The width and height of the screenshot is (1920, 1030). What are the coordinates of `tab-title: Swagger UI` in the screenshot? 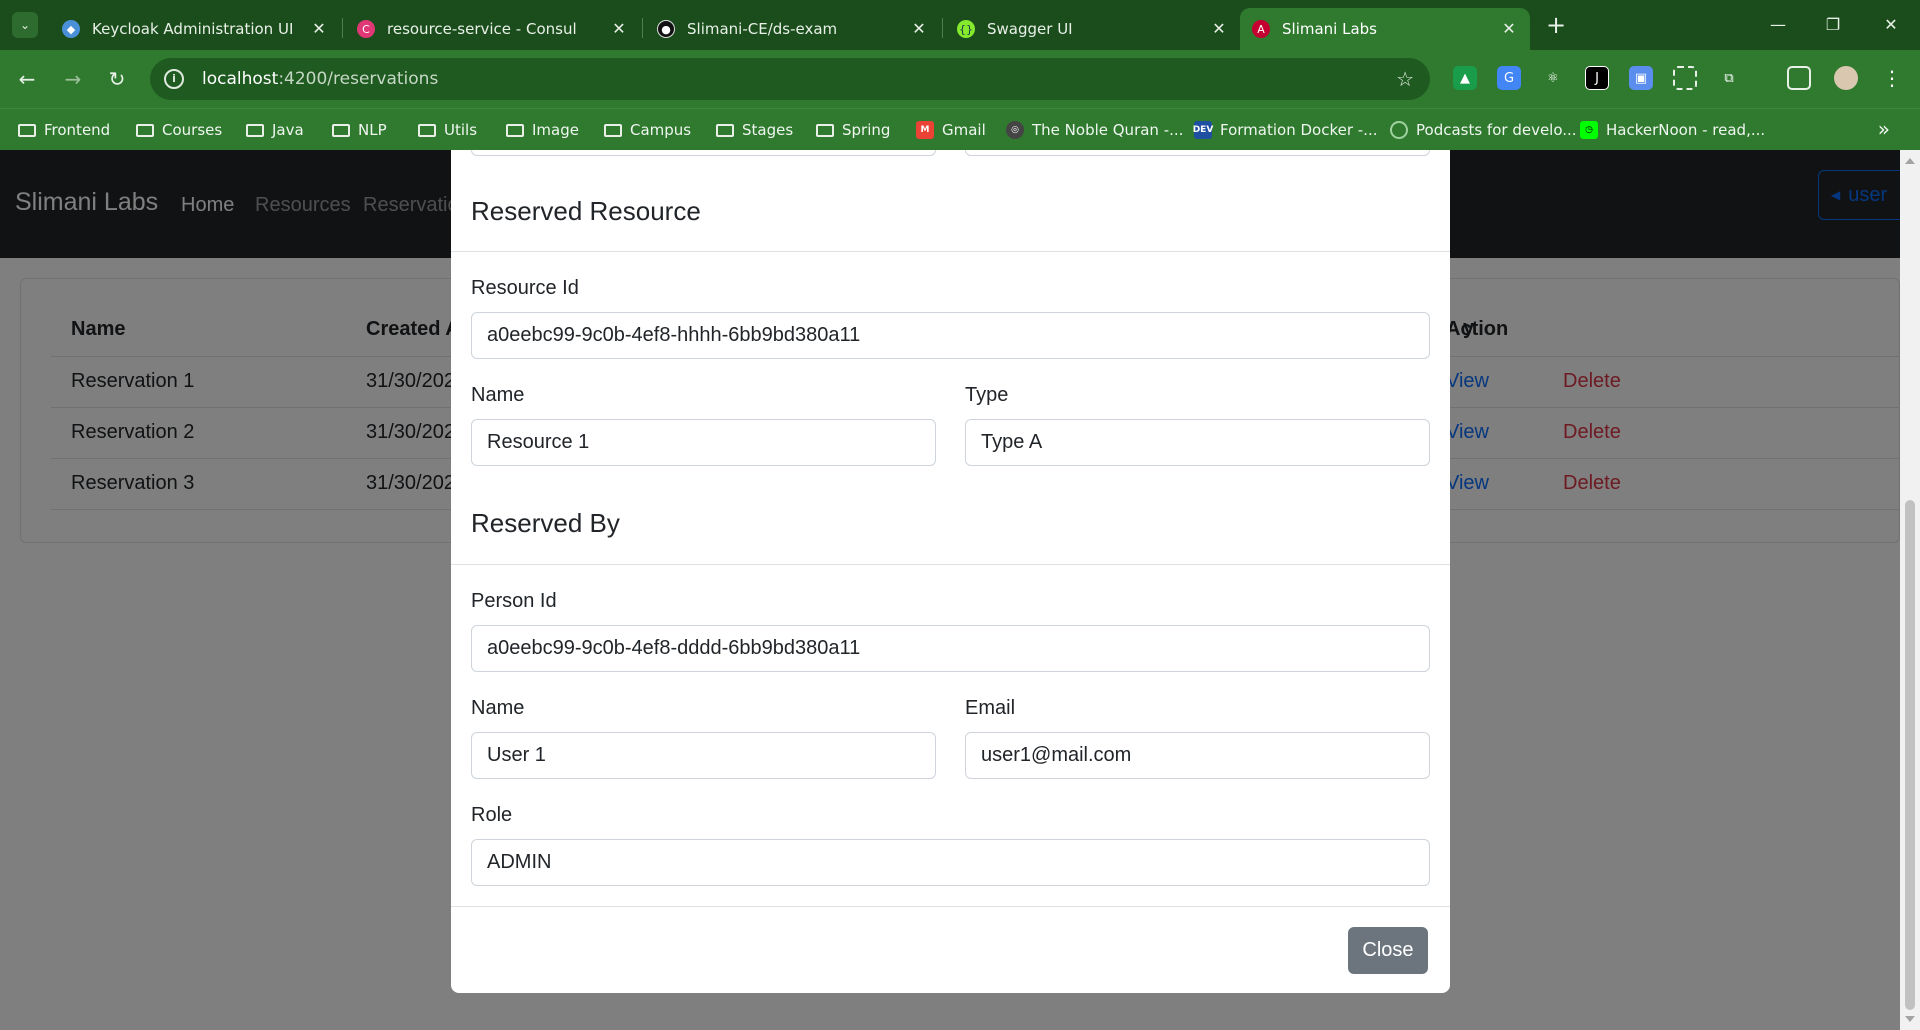 It's located at (1030, 29).